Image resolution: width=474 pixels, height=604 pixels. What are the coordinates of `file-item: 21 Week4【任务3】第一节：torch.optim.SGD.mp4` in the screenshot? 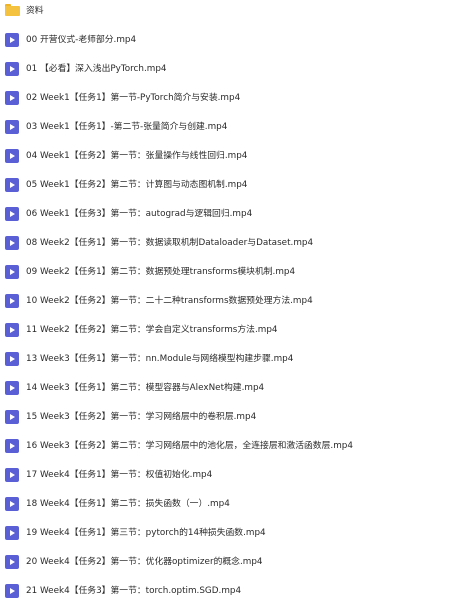 It's located at (237, 592).